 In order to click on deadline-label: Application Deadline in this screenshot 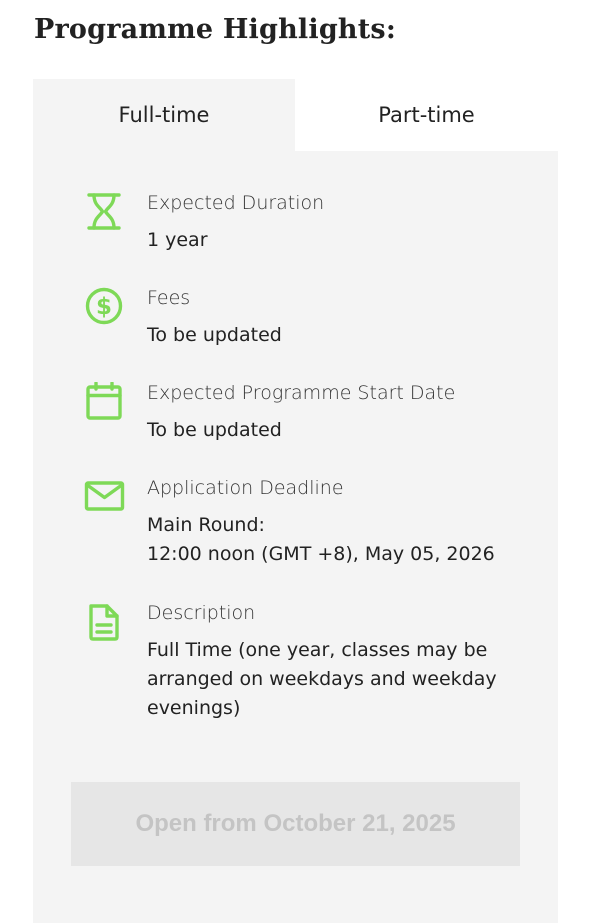, I will do `click(245, 488)`.